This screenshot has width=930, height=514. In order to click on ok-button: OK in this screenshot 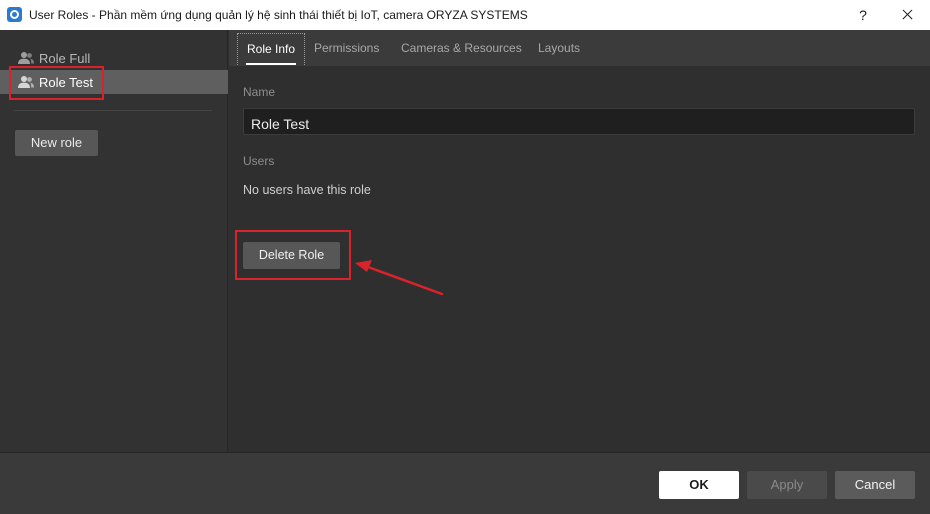, I will do `click(699, 485)`.